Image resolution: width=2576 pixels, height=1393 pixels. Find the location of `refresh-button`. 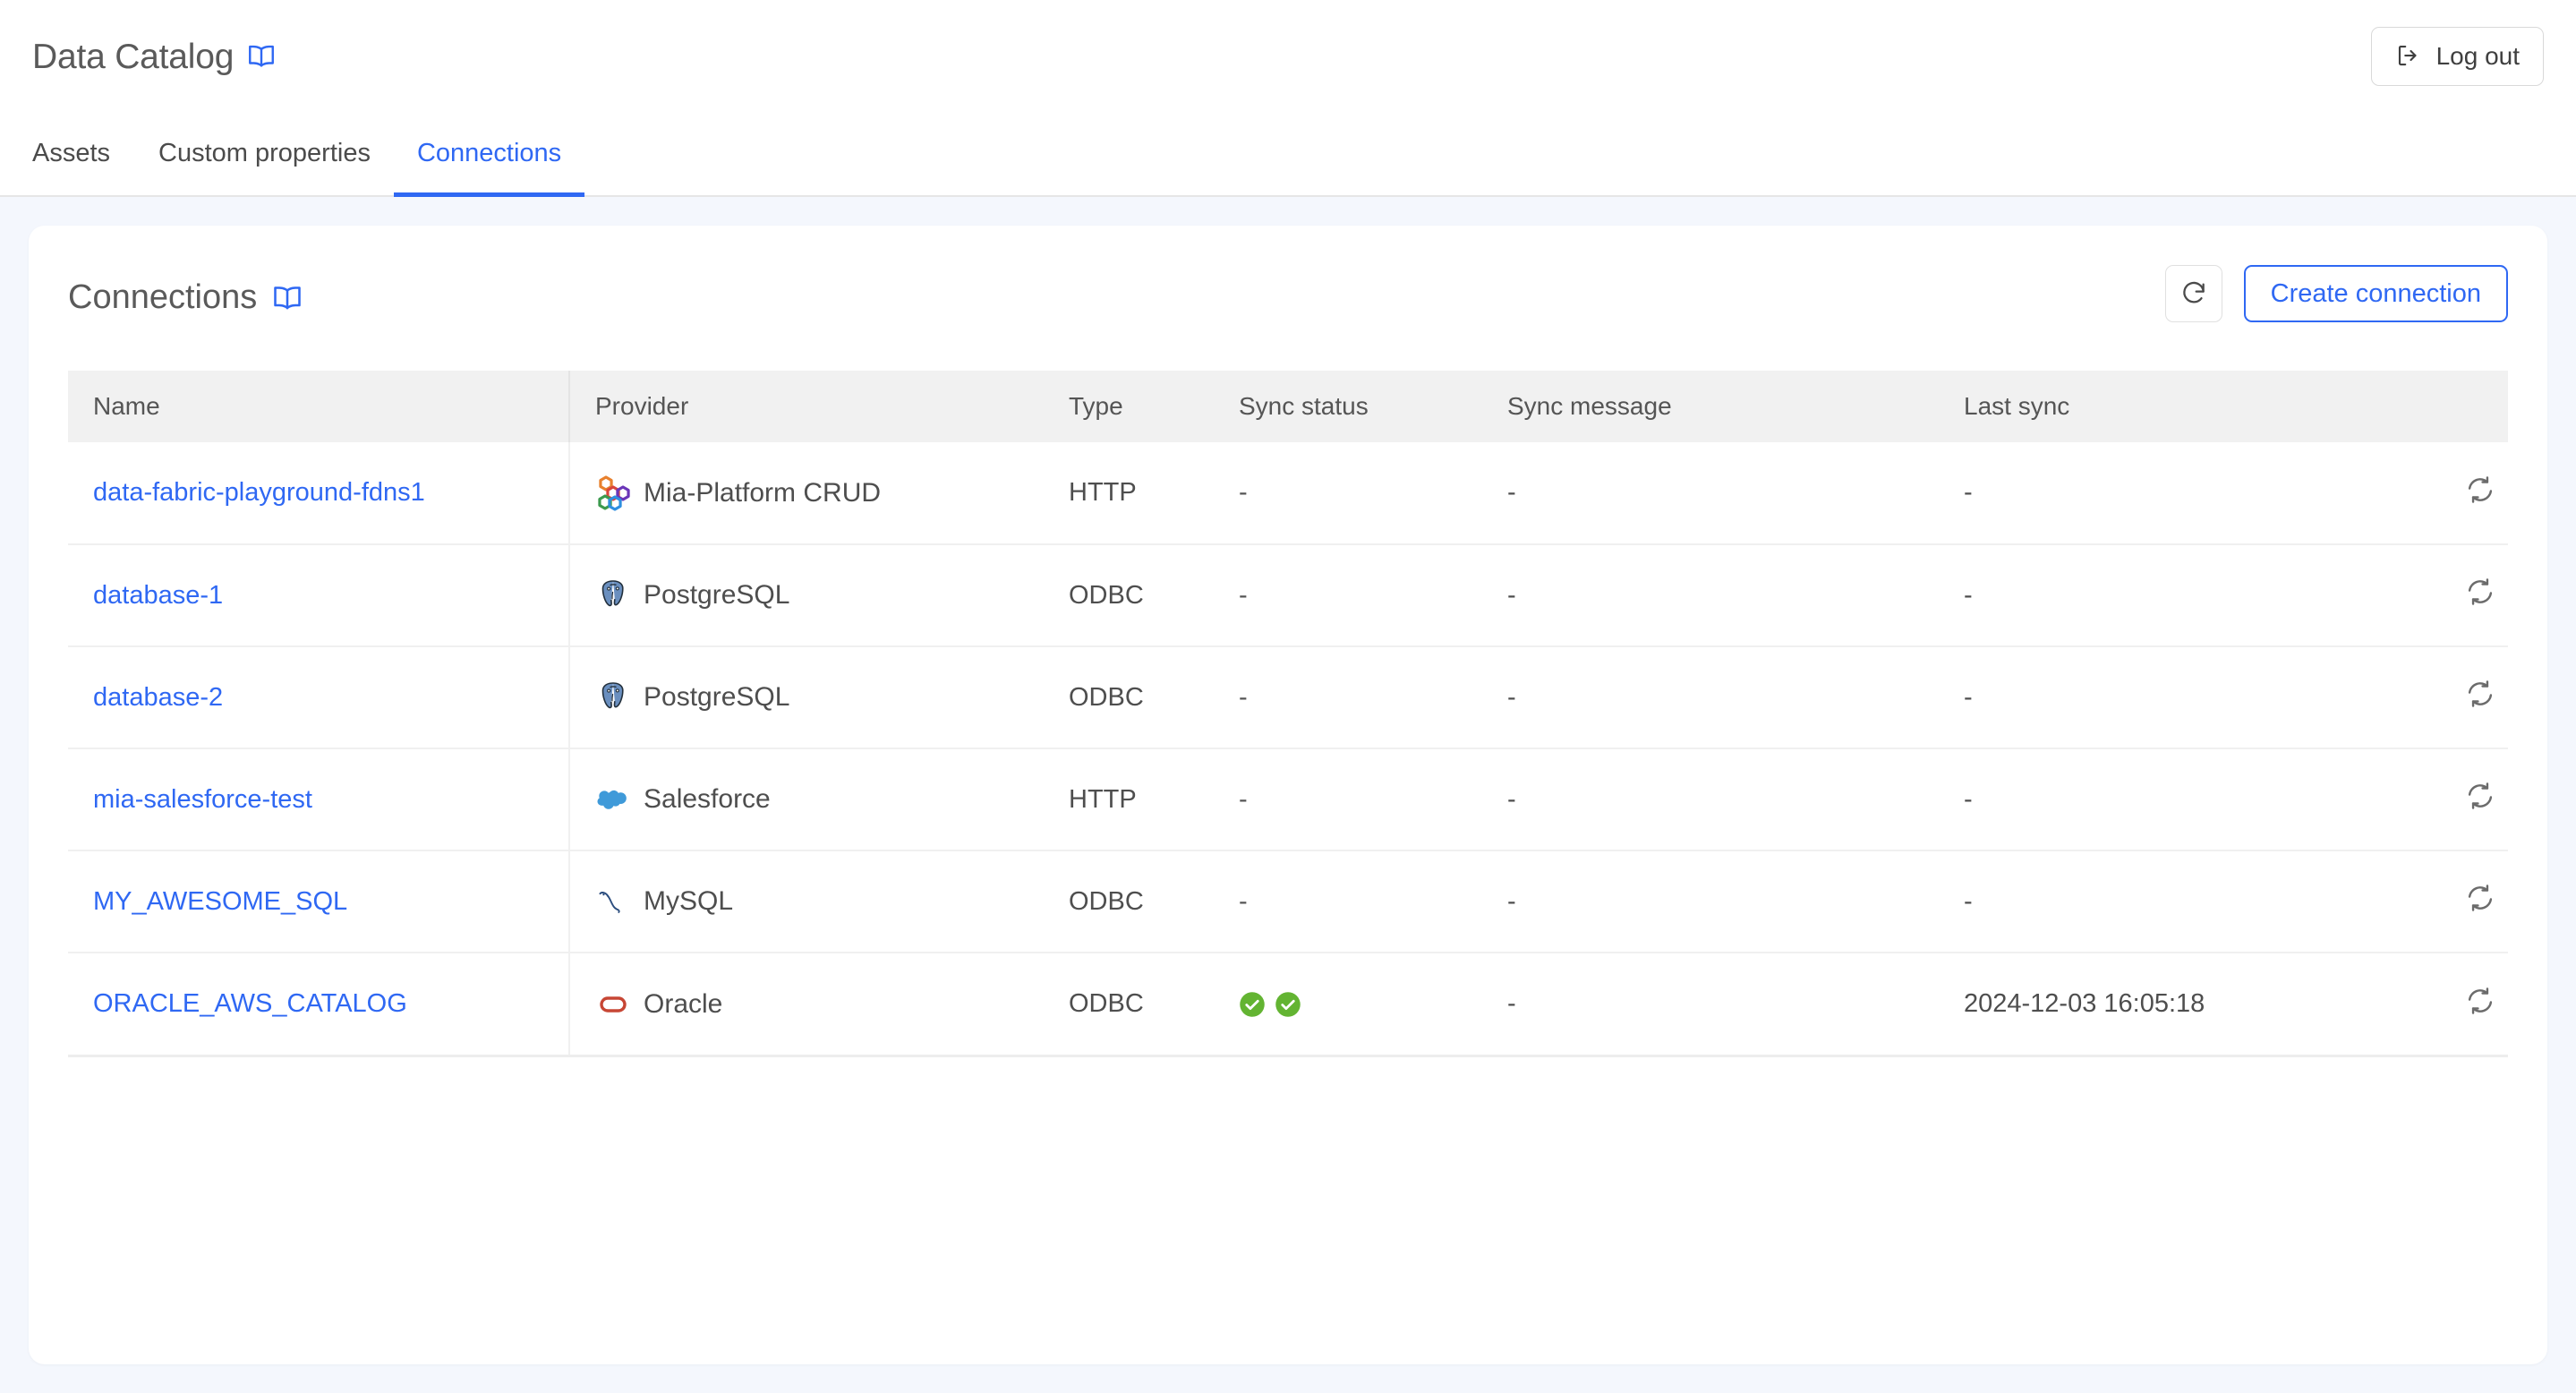

refresh-button is located at coordinates (2193, 294).